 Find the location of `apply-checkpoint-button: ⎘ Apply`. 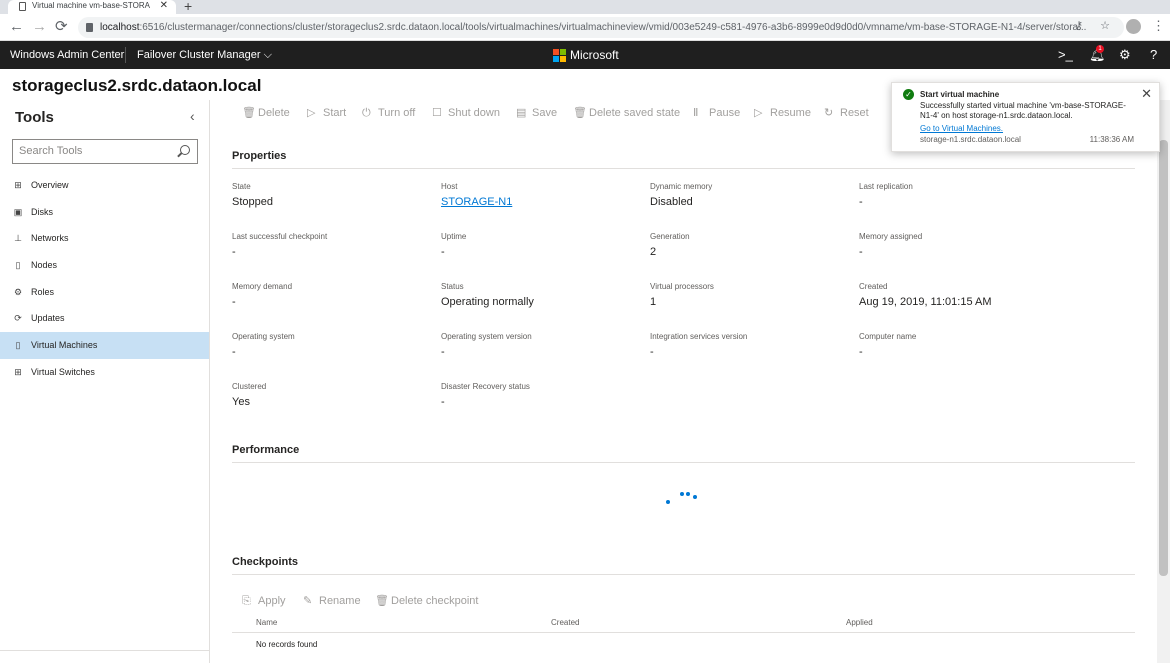

apply-checkpoint-button: ⎘ Apply is located at coordinates (264, 601).